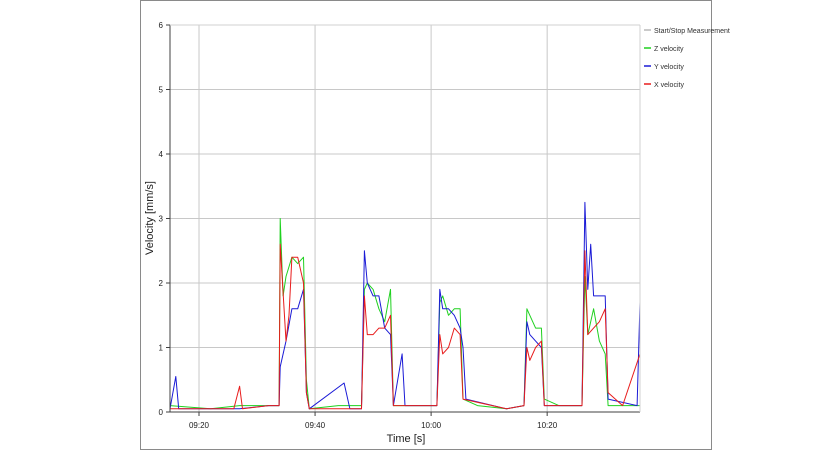 This screenshot has height=455, width=840. I want to click on legend-entry-label: X velocity, so click(669, 85).